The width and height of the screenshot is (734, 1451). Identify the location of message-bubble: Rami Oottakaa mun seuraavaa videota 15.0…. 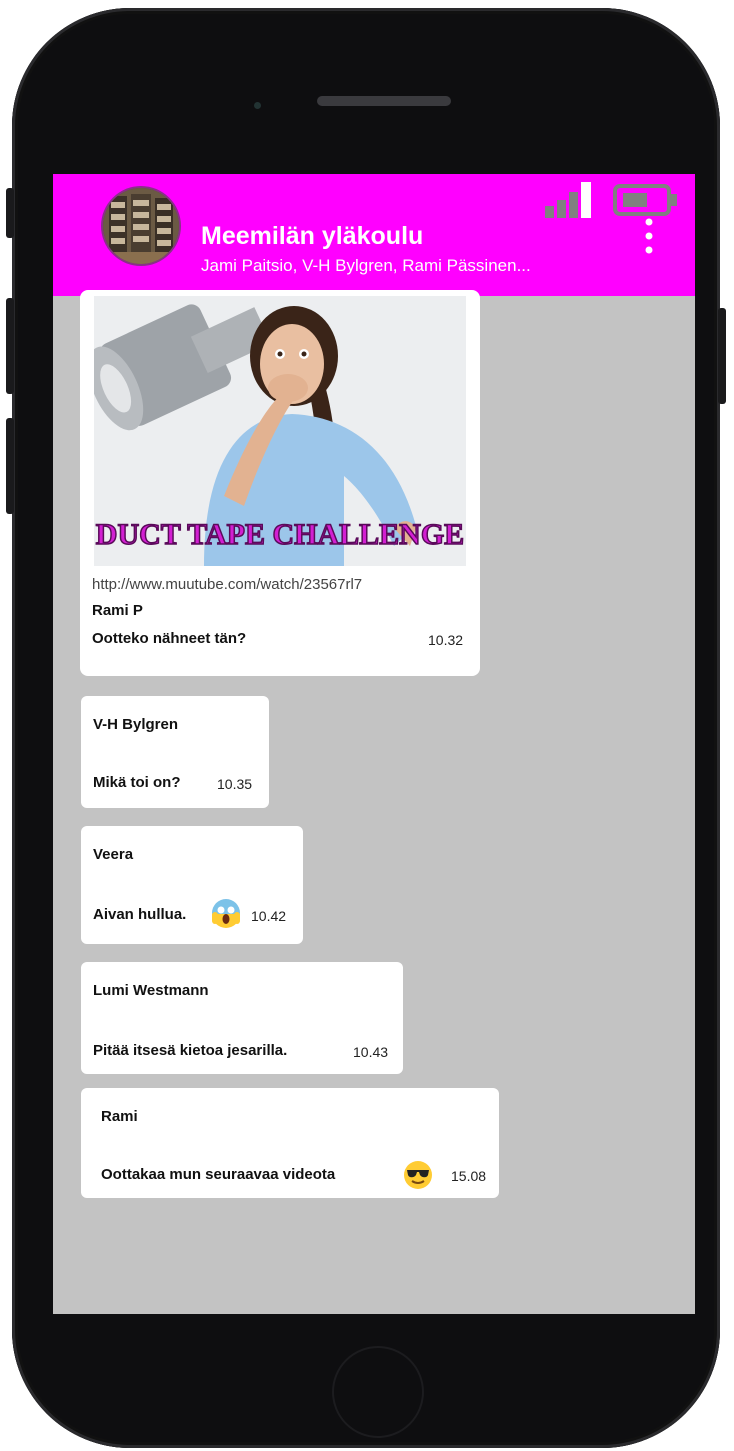
(290, 1143).